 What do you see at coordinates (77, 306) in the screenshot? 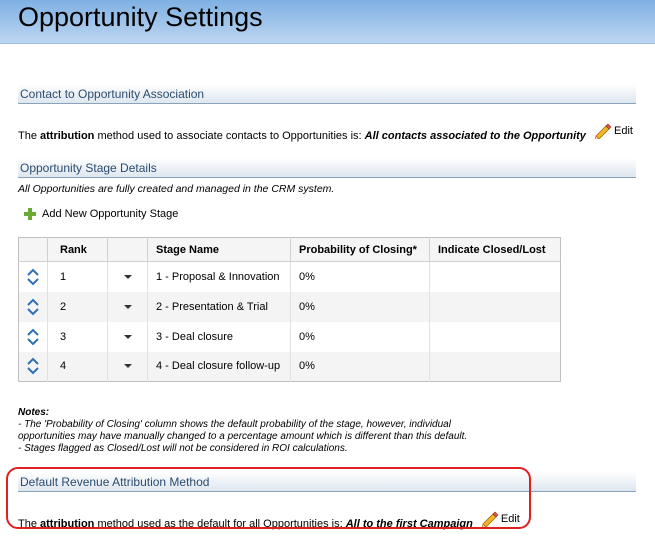
I see `rank-cell: 2` at bounding box center [77, 306].